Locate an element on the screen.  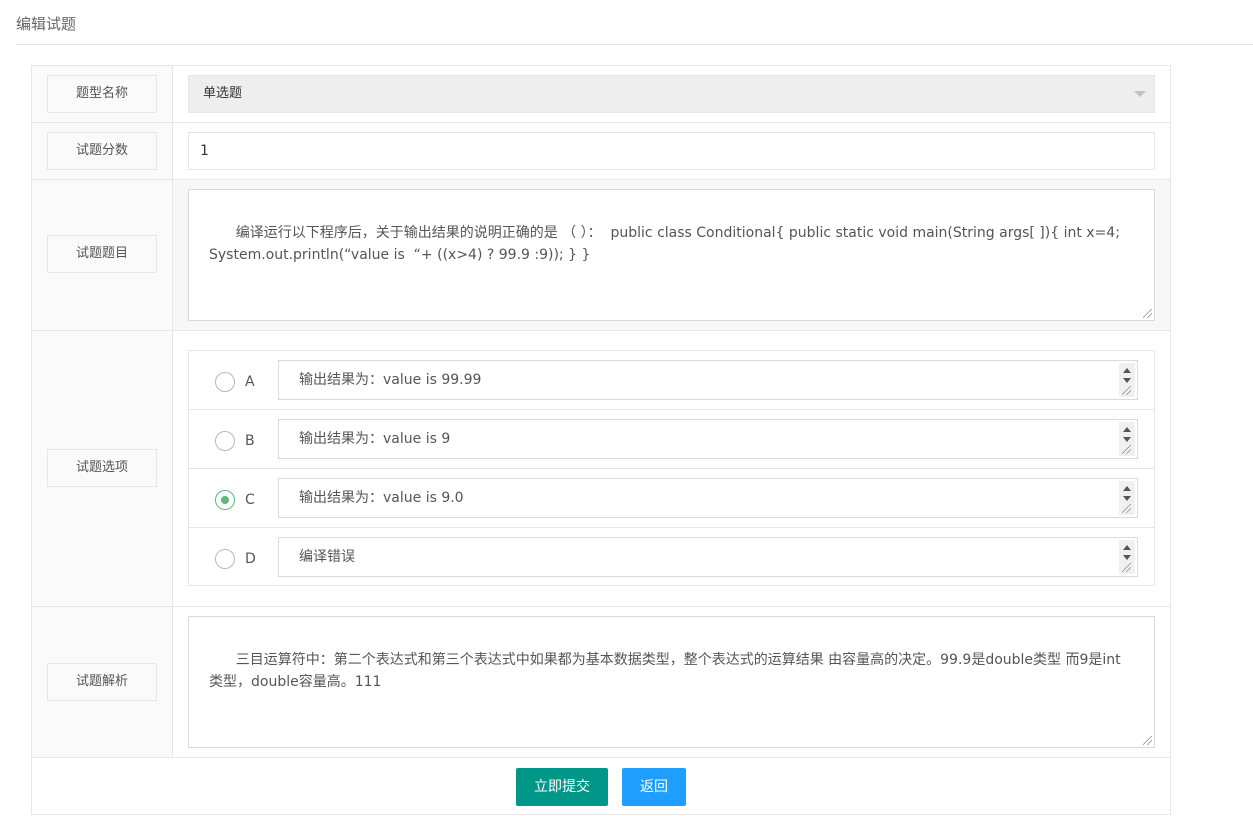
option-c-radio is located at coordinates (225, 500).